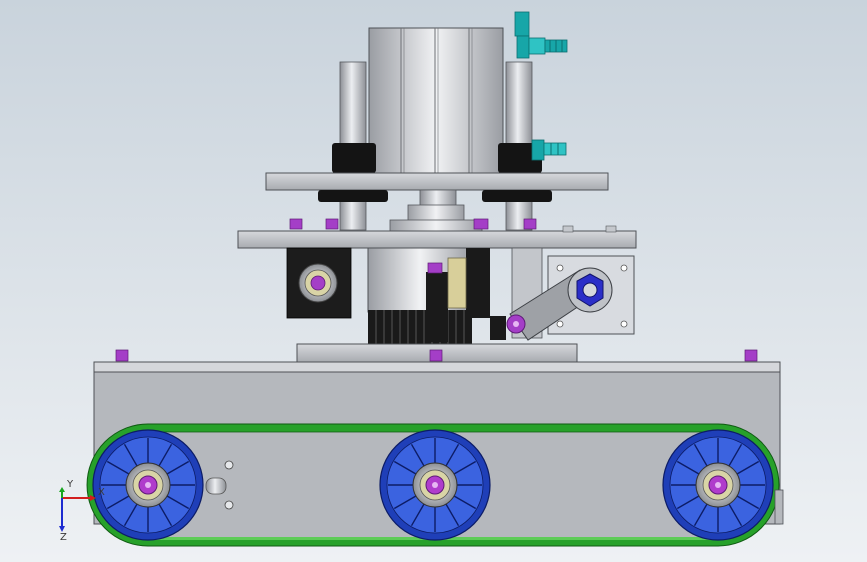 This screenshot has height=562, width=867. Describe the element at coordinates (216, 486) in the screenshot. I see `axle-stub` at that location.